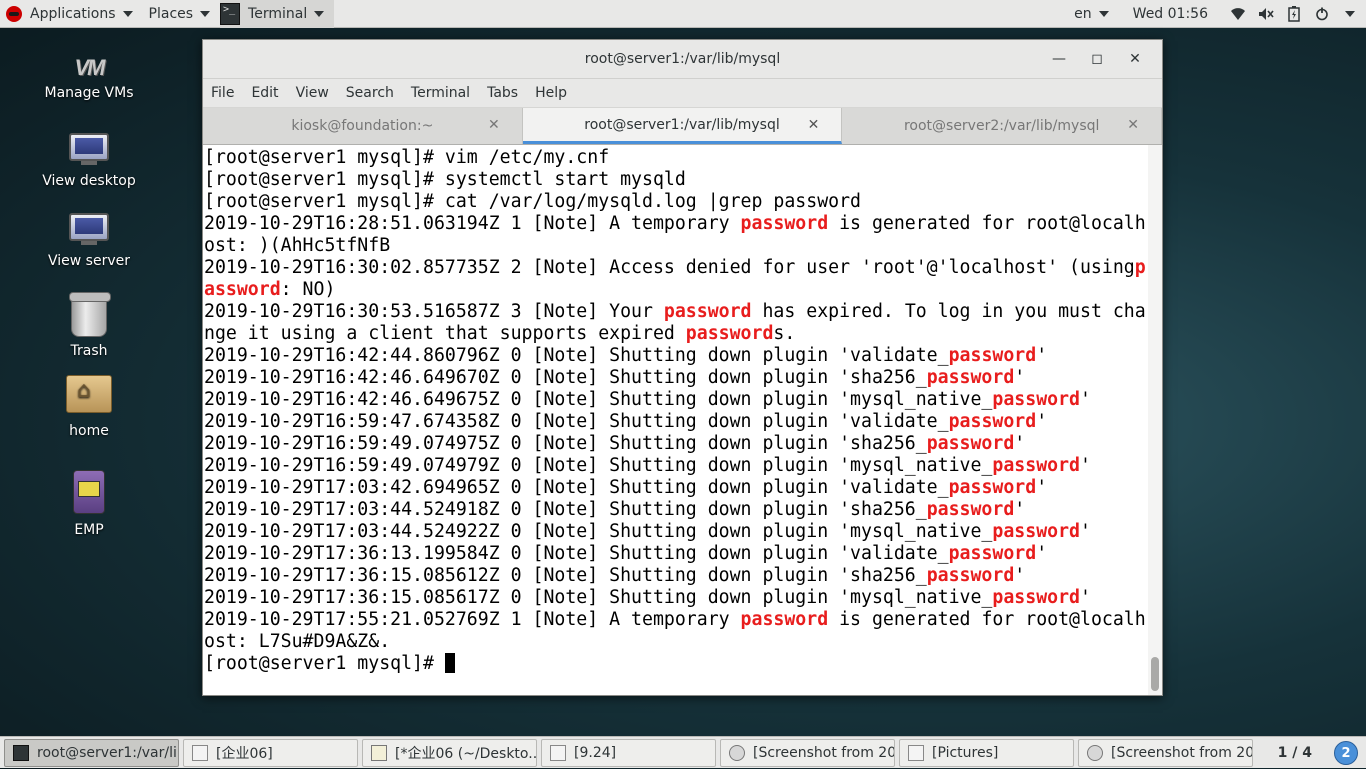 The width and height of the screenshot is (1366, 769). Describe the element at coordinates (628, 752) in the screenshot. I see `task-9-24: [9.24]` at that location.